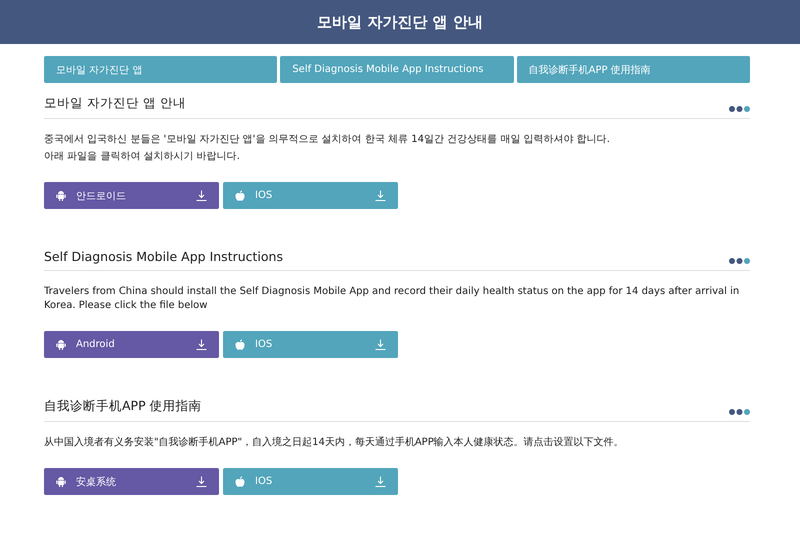 This screenshot has height=543, width=800. Describe the element at coordinates (115, 103) in the screenshot. I see `section-title: 모바일 자가진단 앱 안내` at that location.